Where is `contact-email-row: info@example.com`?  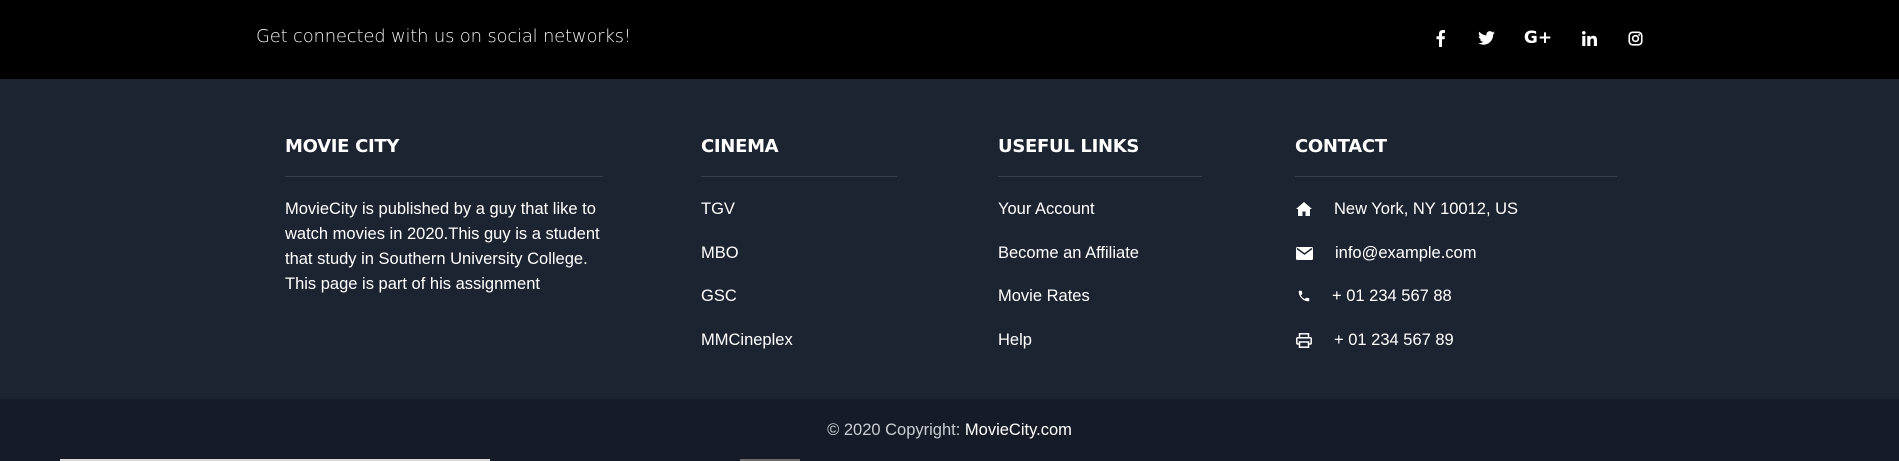 contact-email-row: info@example.com is located at coordinates (1385, 253).